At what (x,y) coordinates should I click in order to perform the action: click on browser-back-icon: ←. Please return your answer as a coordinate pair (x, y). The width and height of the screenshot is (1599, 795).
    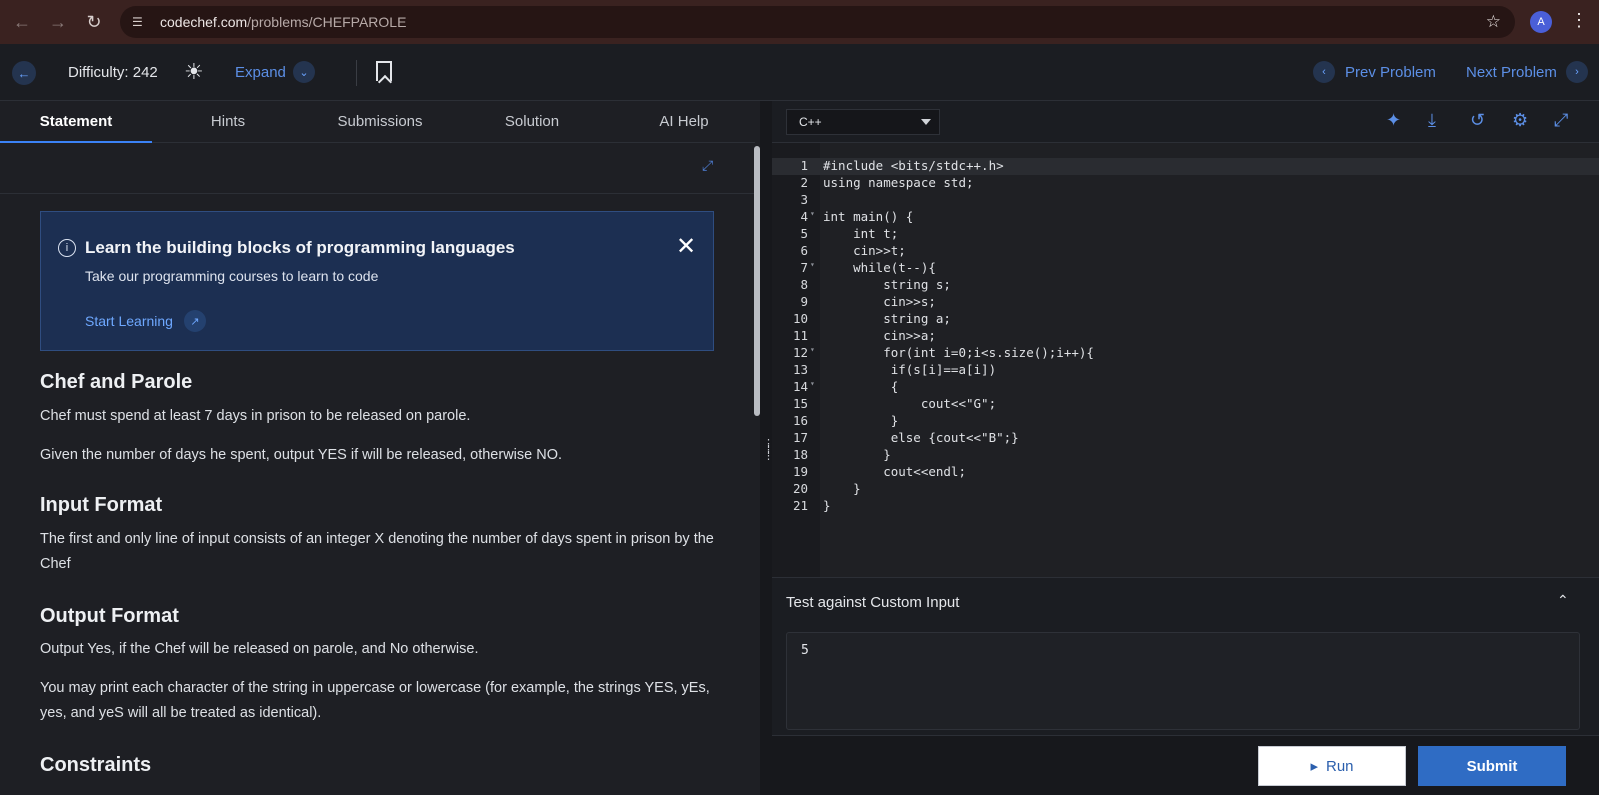
    Looking at the image, I should click on (22, 22).